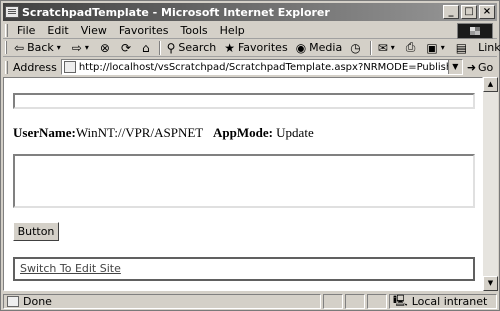 The image size is (500, 311). I want to click on history-icon: ◷, so click(355, 47).